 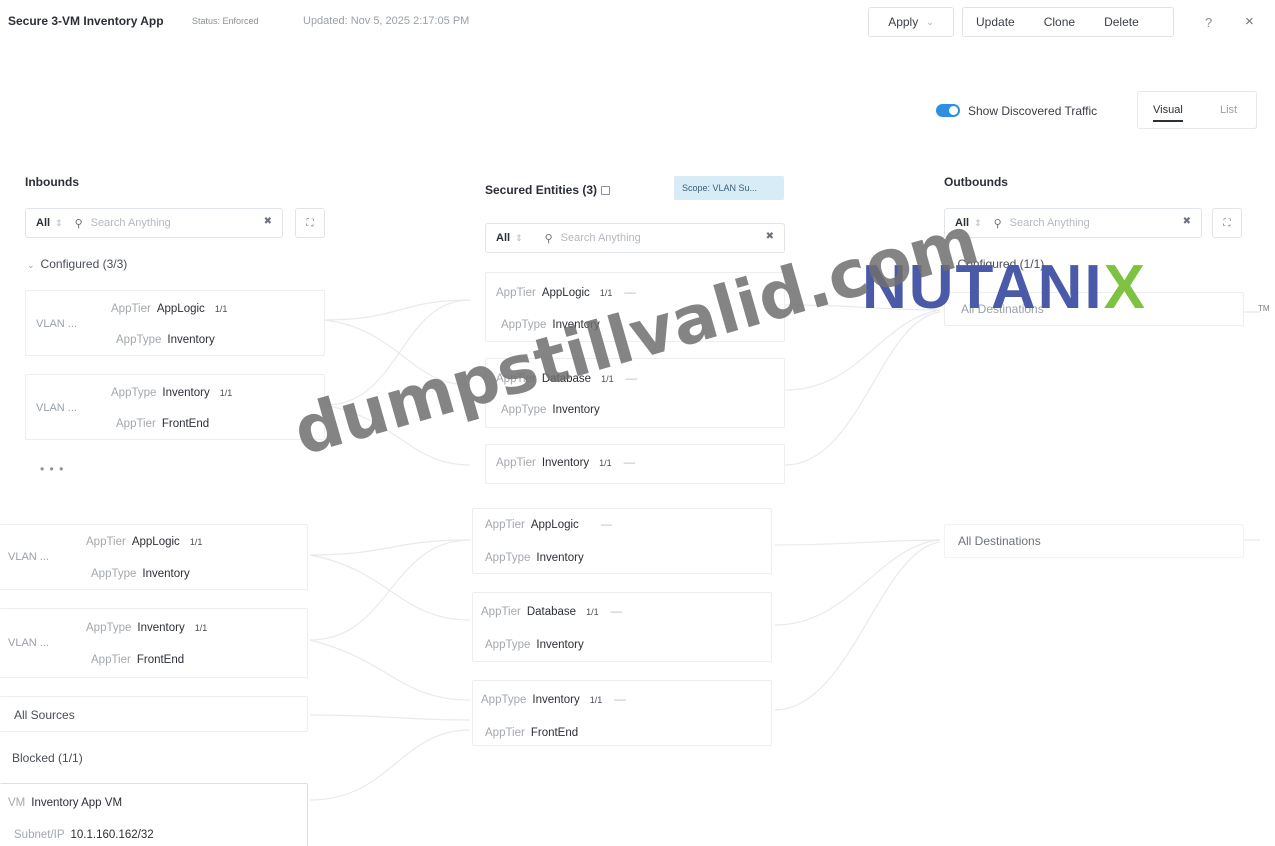 I want to click on destination-label: All Destinations, so click(x=999, y=541).